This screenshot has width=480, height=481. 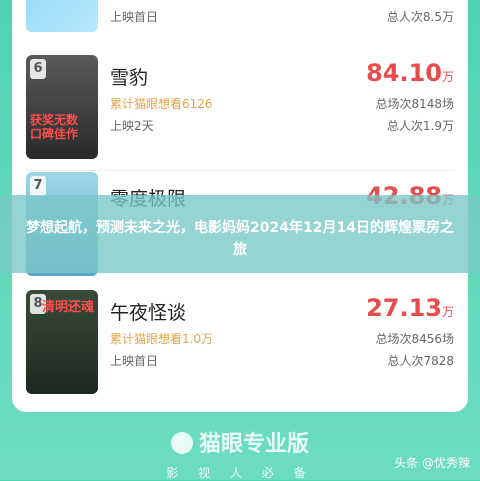 What do you see at coordinates (404, 73) in the screenshot?
I see `box-office-value: 84.10` at bounding box center [404, 73].